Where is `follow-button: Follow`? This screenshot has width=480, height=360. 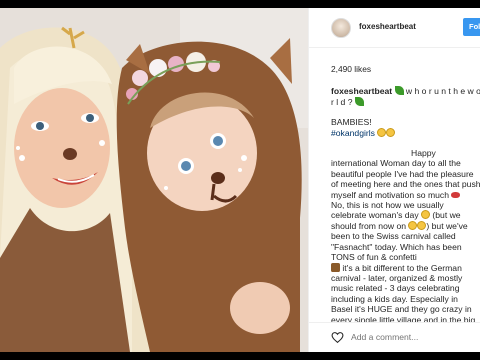 follow-button: Follow is located at coordinates (471, 27).